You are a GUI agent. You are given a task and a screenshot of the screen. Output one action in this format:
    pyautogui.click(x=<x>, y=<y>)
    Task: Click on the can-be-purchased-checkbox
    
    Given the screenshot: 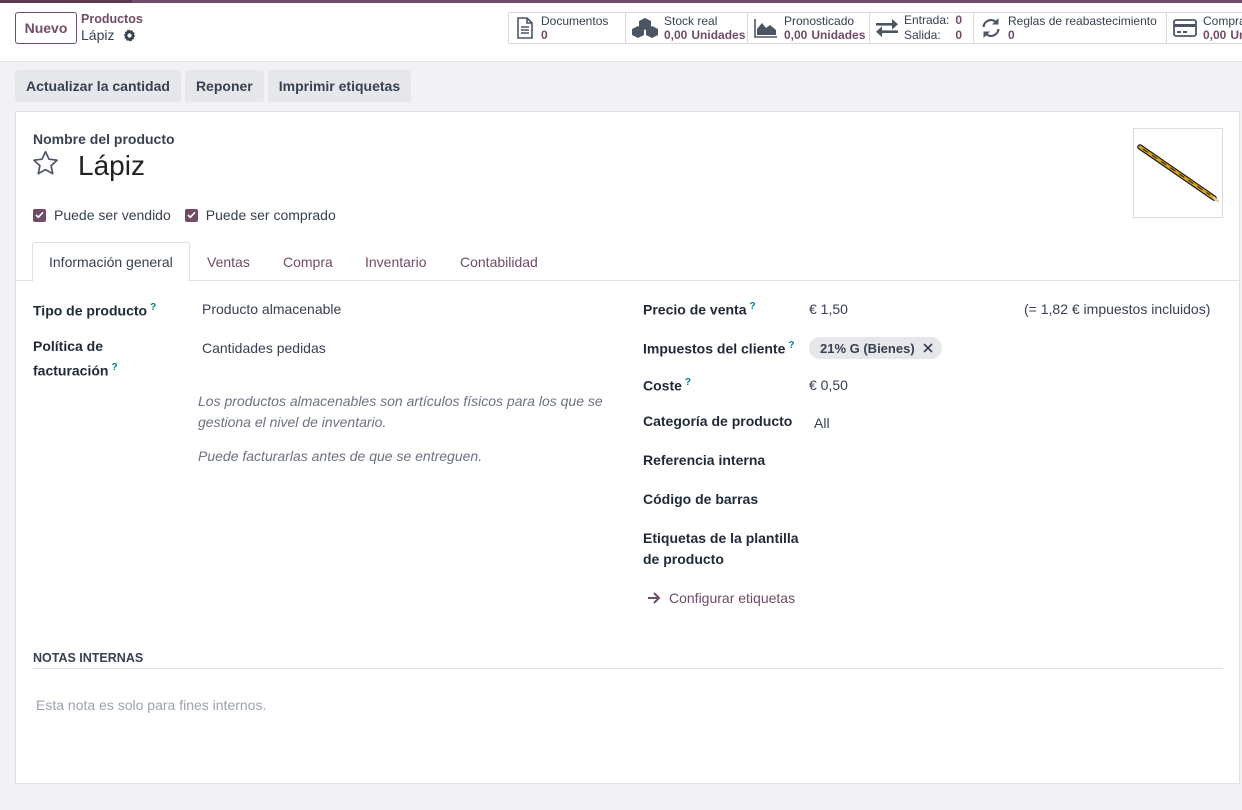 What is the action you would take?
    pyautogui.click(x=191, y=215)
    